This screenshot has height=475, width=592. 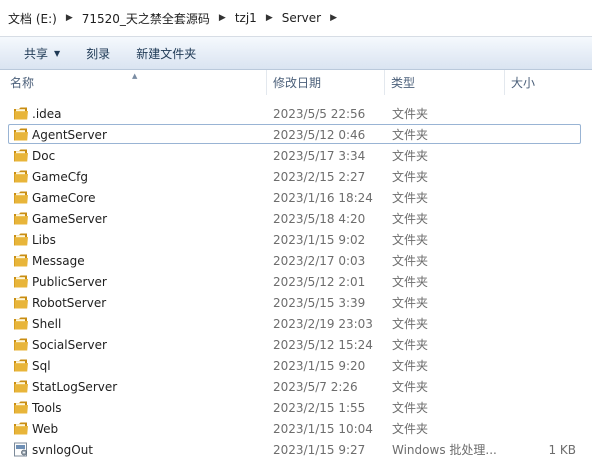 What do you see at coordinates (135, 82) in the screenshot?
I see `column-header-name: ▲ 名称` at bounding box center [135, 82].